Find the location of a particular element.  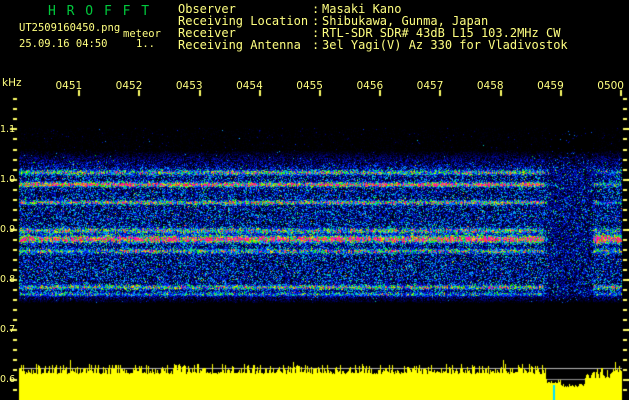

freq-tick-label-0.7: 0.7 is located at coordinates (8, 329).